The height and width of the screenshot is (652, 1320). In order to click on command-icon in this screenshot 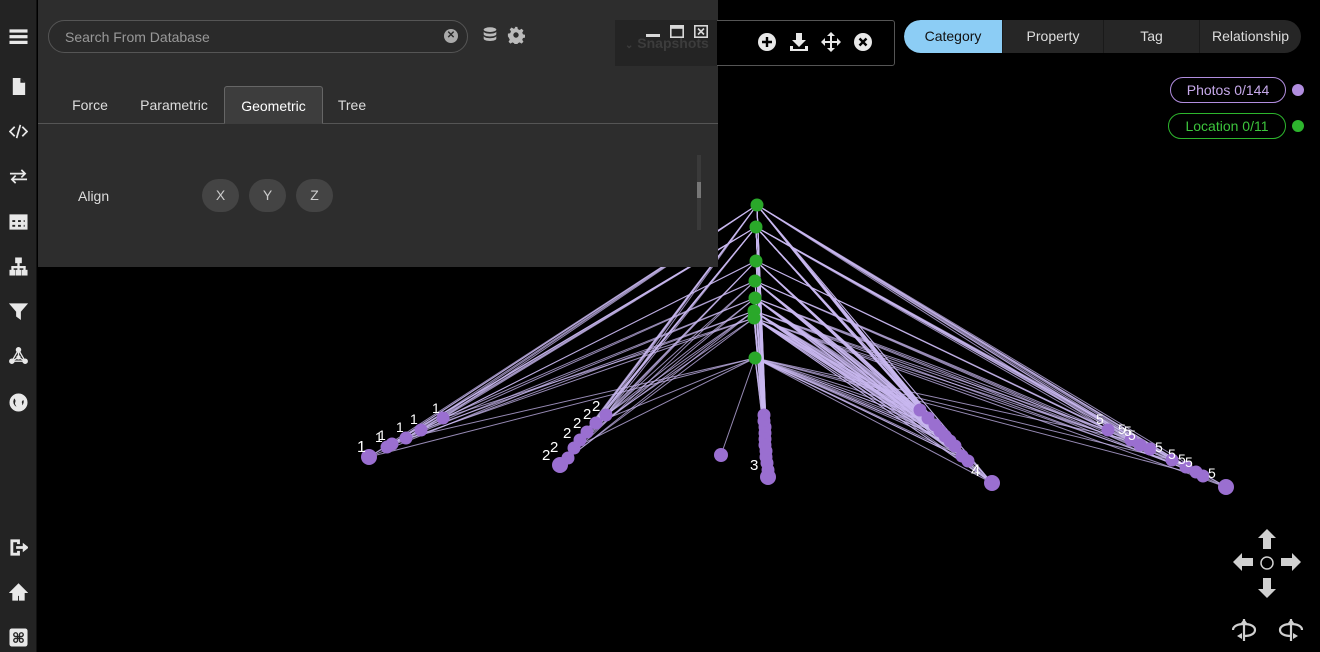, I will do `click(18, 637)`.